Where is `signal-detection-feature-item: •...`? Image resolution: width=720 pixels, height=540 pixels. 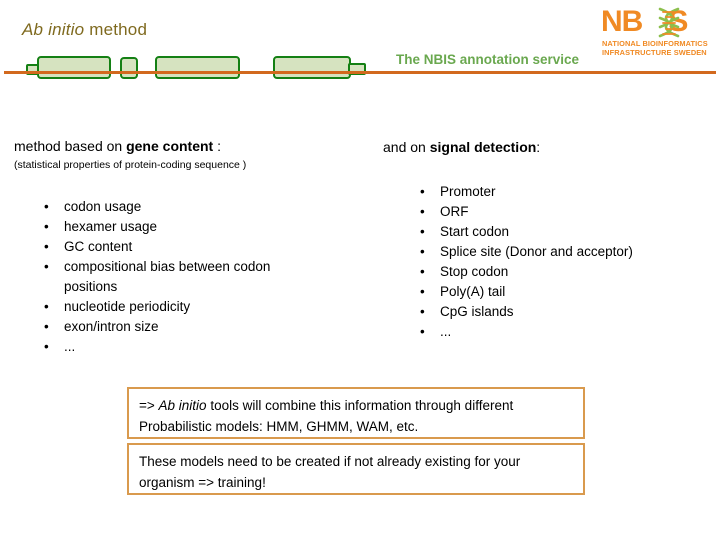
signal-detection-feature-item: •... is located at coordinates (562, 332).